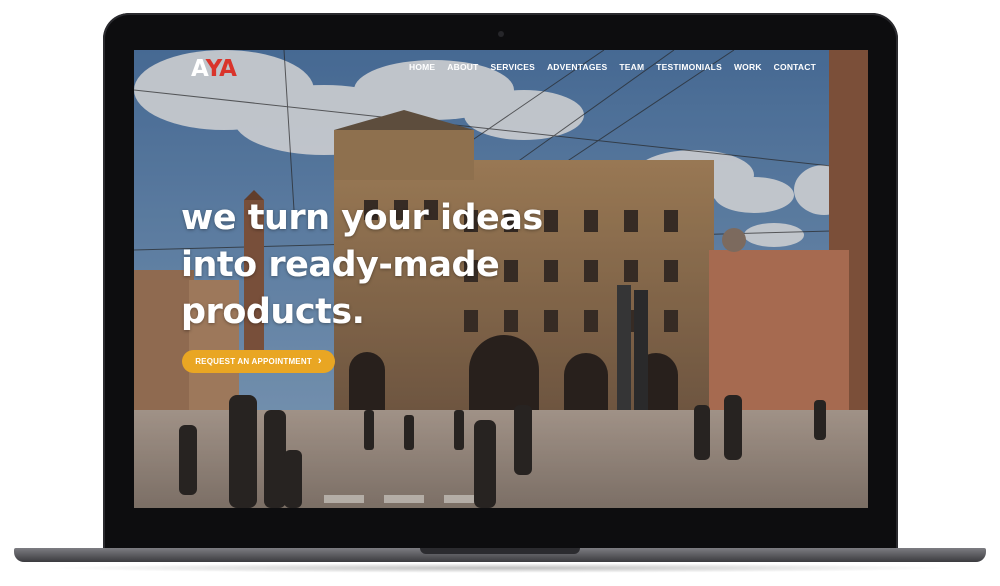 This screenshot has width=1000, height=586. Describe the element at coordinates (422, 67) in the screenshot. I see `nav-home: HOME` at that location.